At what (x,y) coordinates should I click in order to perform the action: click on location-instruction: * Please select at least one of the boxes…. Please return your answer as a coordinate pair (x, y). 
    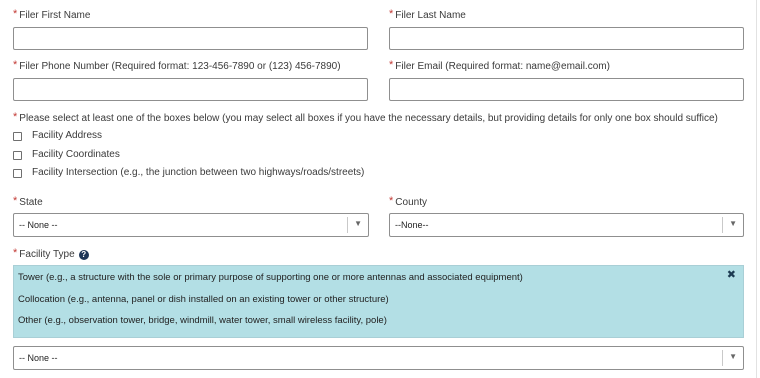
    Looking at the image, I should click on (365, 117).